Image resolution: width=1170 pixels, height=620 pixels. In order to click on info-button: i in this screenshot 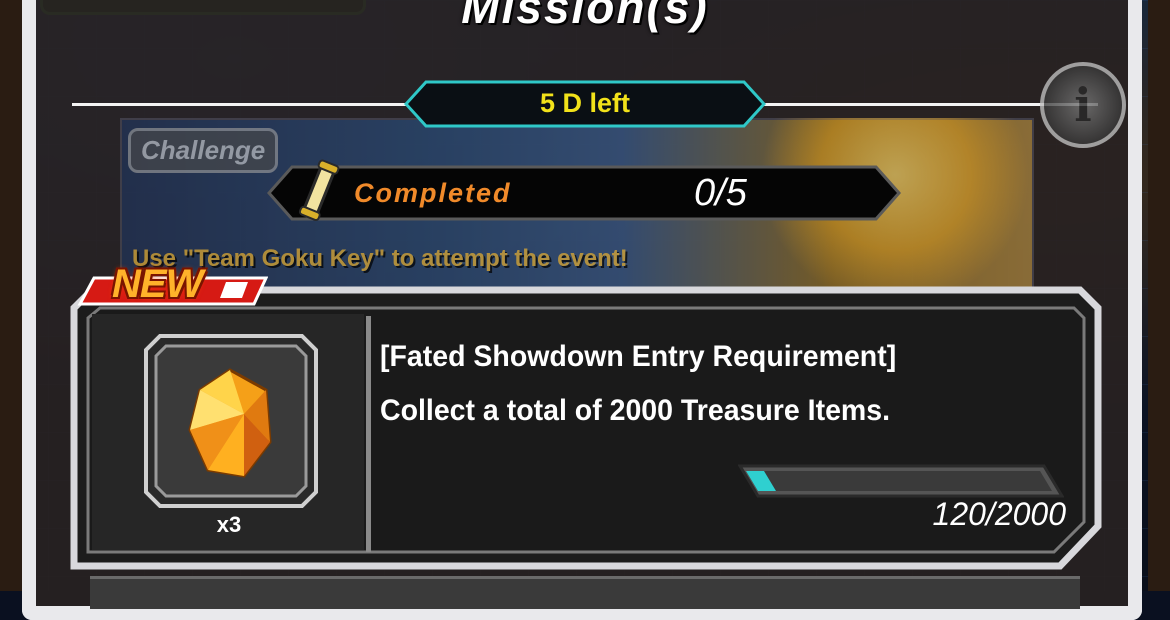, I will do `click(1083, 105)`.